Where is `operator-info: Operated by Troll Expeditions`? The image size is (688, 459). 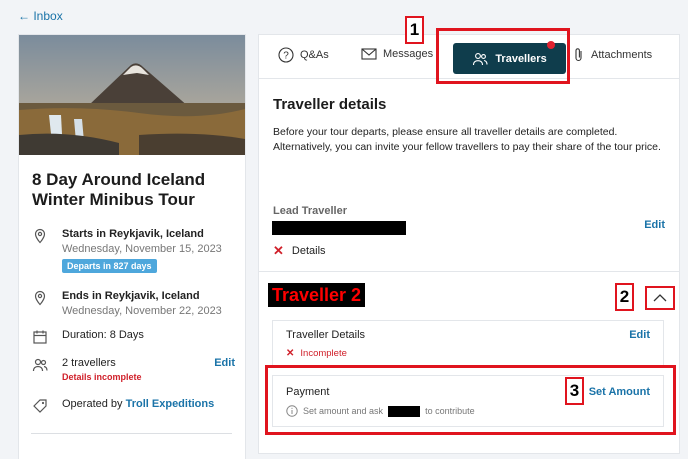
operator-info: Operated by Troll Expeditions is located at coordinates (123, 406).